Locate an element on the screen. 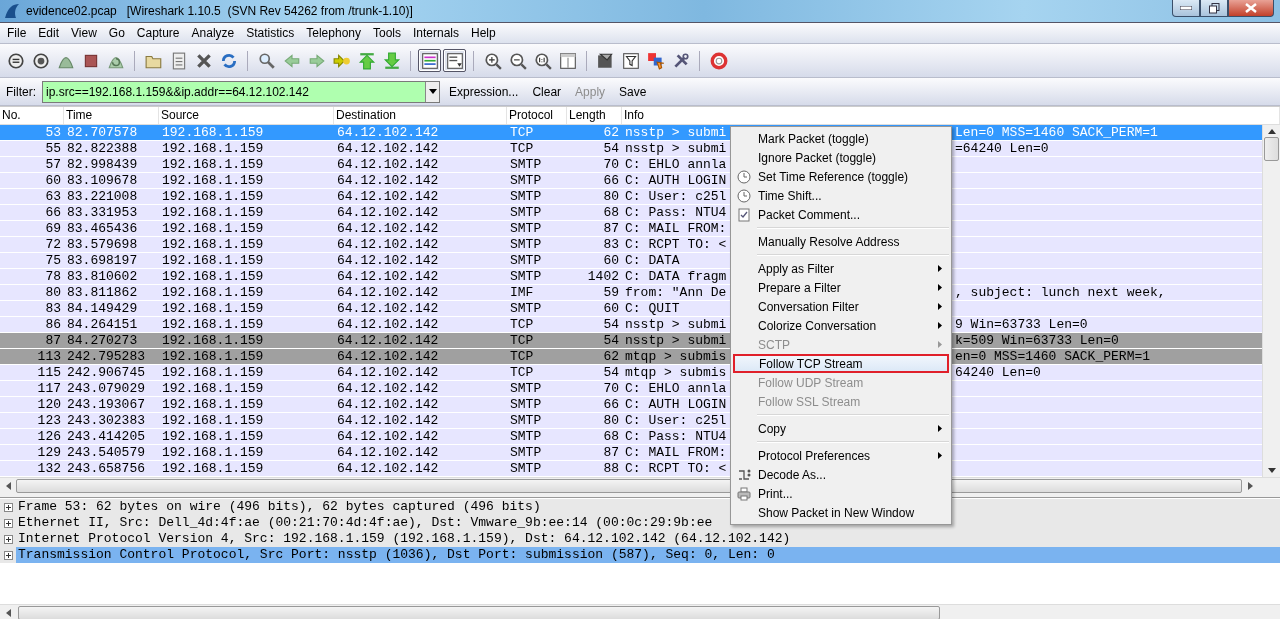 The image size is (1280, 619). table-cell-text: 59 is located at coordinates (611, 292).